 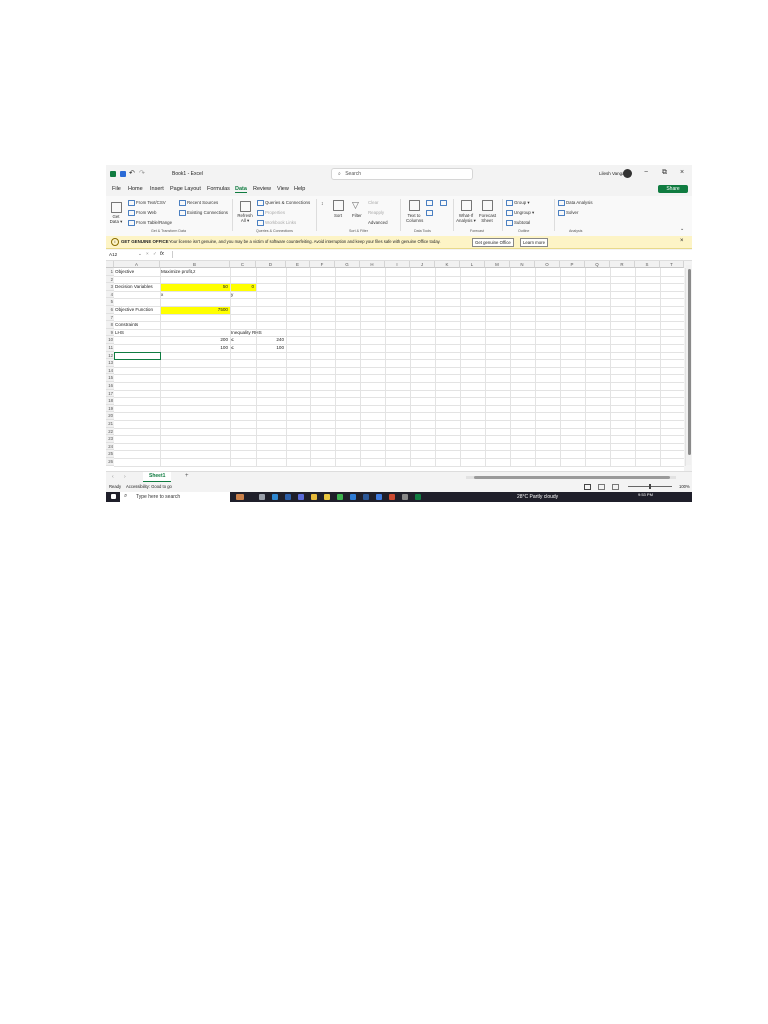 What do you see at coordinates (275, 497) in the screenshot?
I see `edge-icon` at bounding box center [275, 497].